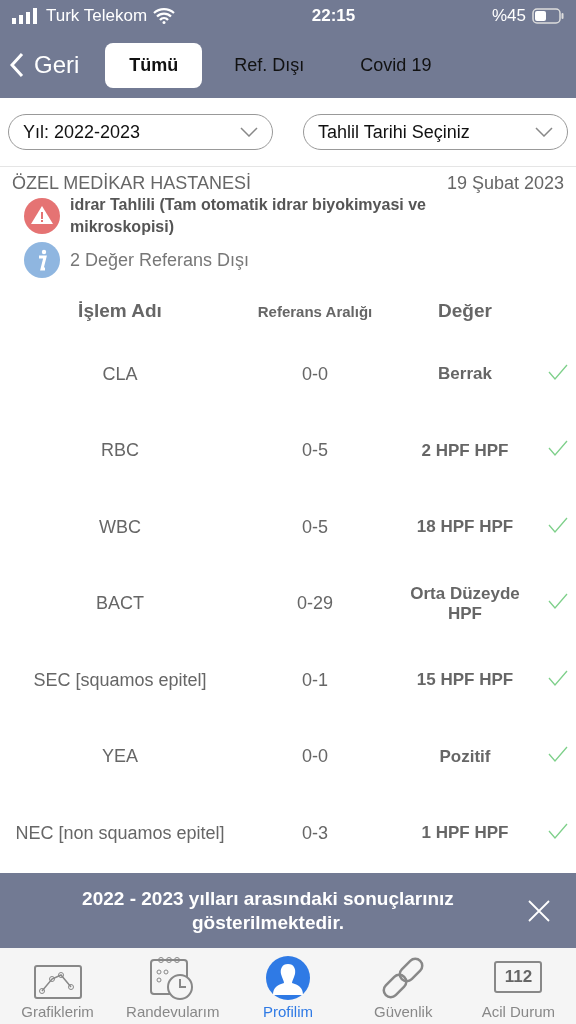 This screenshot has height=1024, width=576. Describe the element at coordinates (508, 16) in the screenshot. I see `battery-percent: %45` at that location.